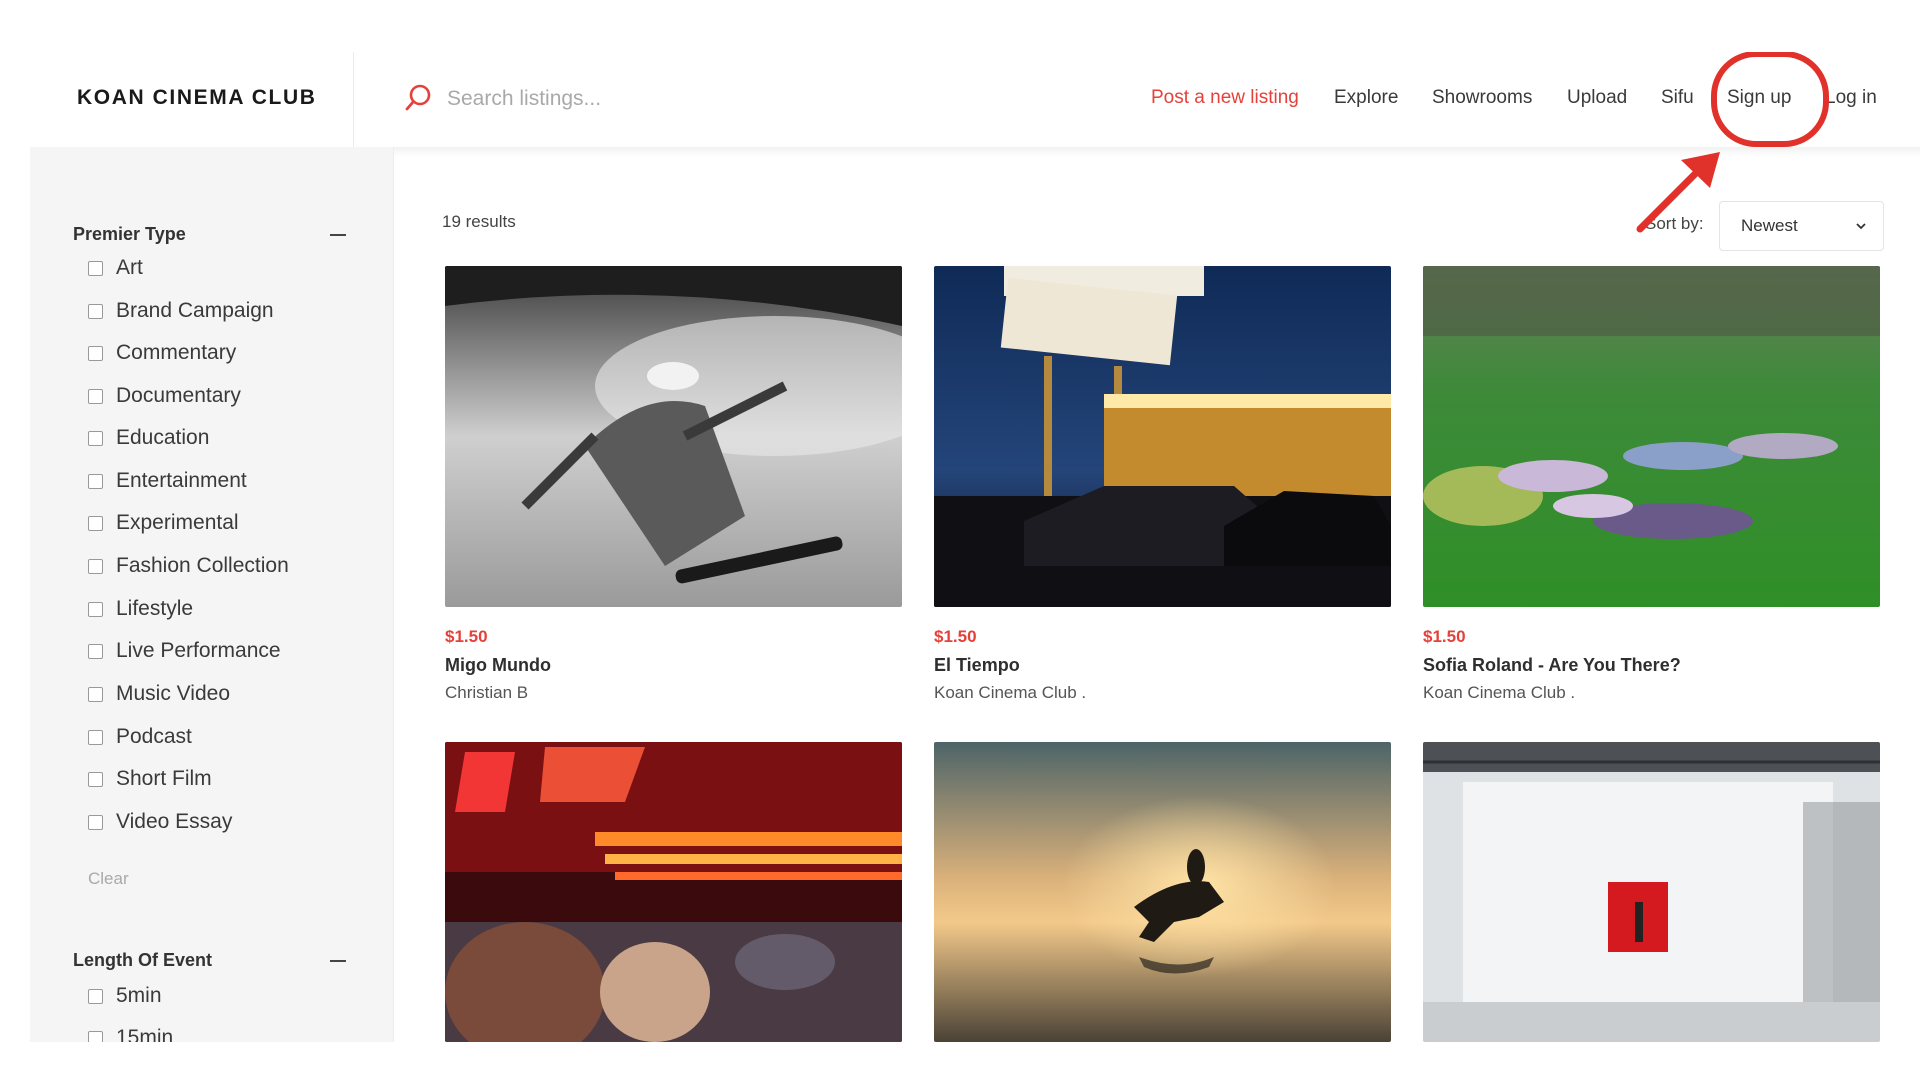 The image size is (1920, 1080). I want to click on sign-up-link: Sign up, so click(1759, 98).